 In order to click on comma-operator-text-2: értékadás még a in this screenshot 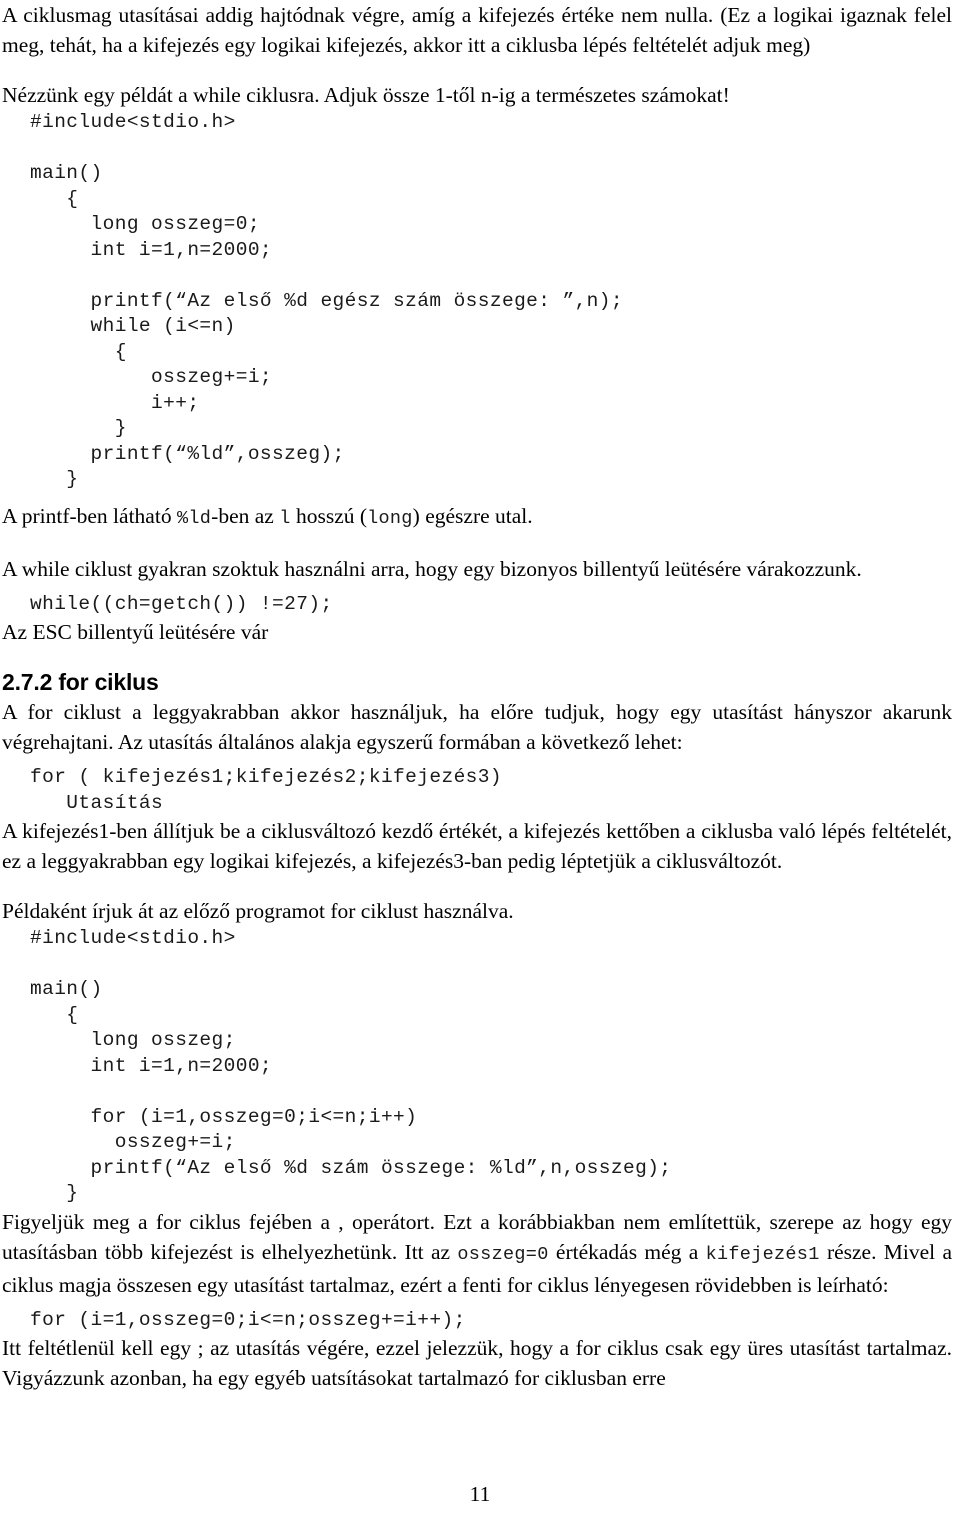, I will do `click(627, 1251)`.